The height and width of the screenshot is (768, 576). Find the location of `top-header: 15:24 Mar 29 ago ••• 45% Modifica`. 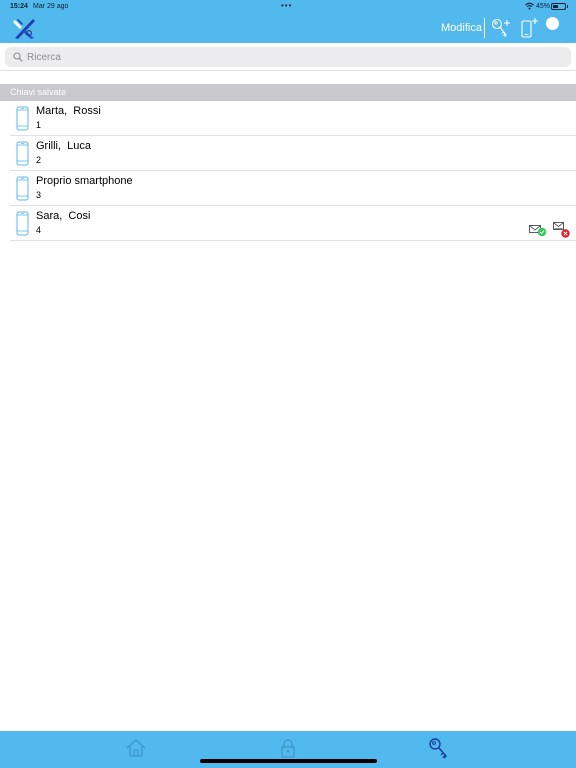

top-header: 15:24 Mar 29 ago ••• 45% Modifica is located at coordinates (288, 21).